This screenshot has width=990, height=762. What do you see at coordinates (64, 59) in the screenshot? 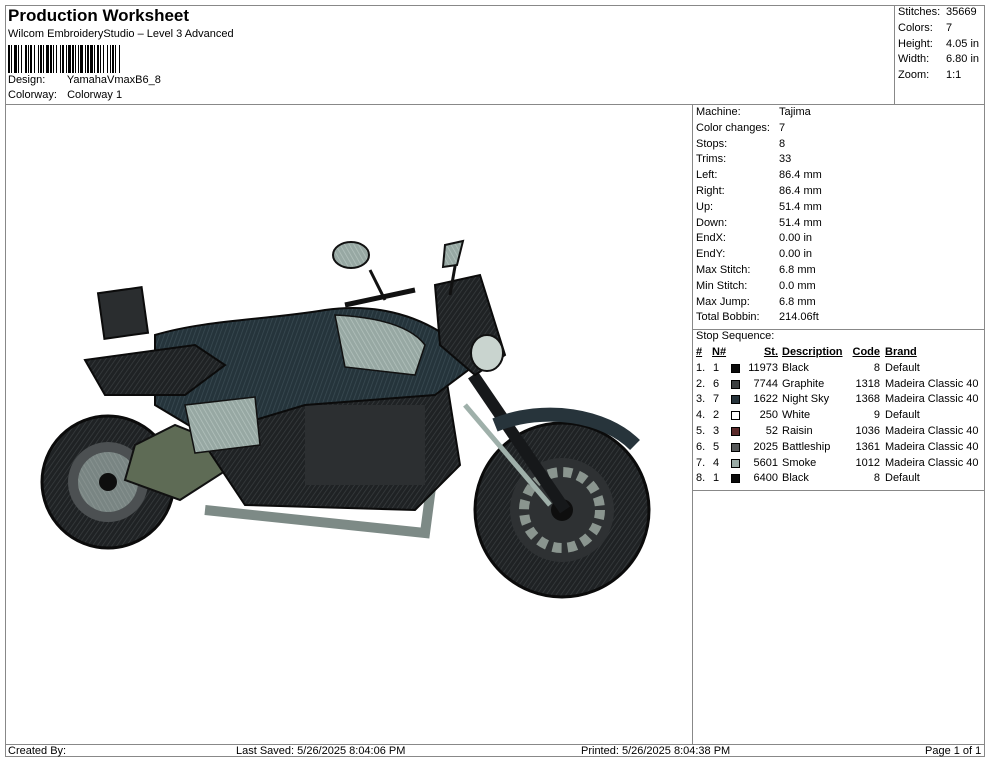
I see `barcode` at bounding box center [64, 59].